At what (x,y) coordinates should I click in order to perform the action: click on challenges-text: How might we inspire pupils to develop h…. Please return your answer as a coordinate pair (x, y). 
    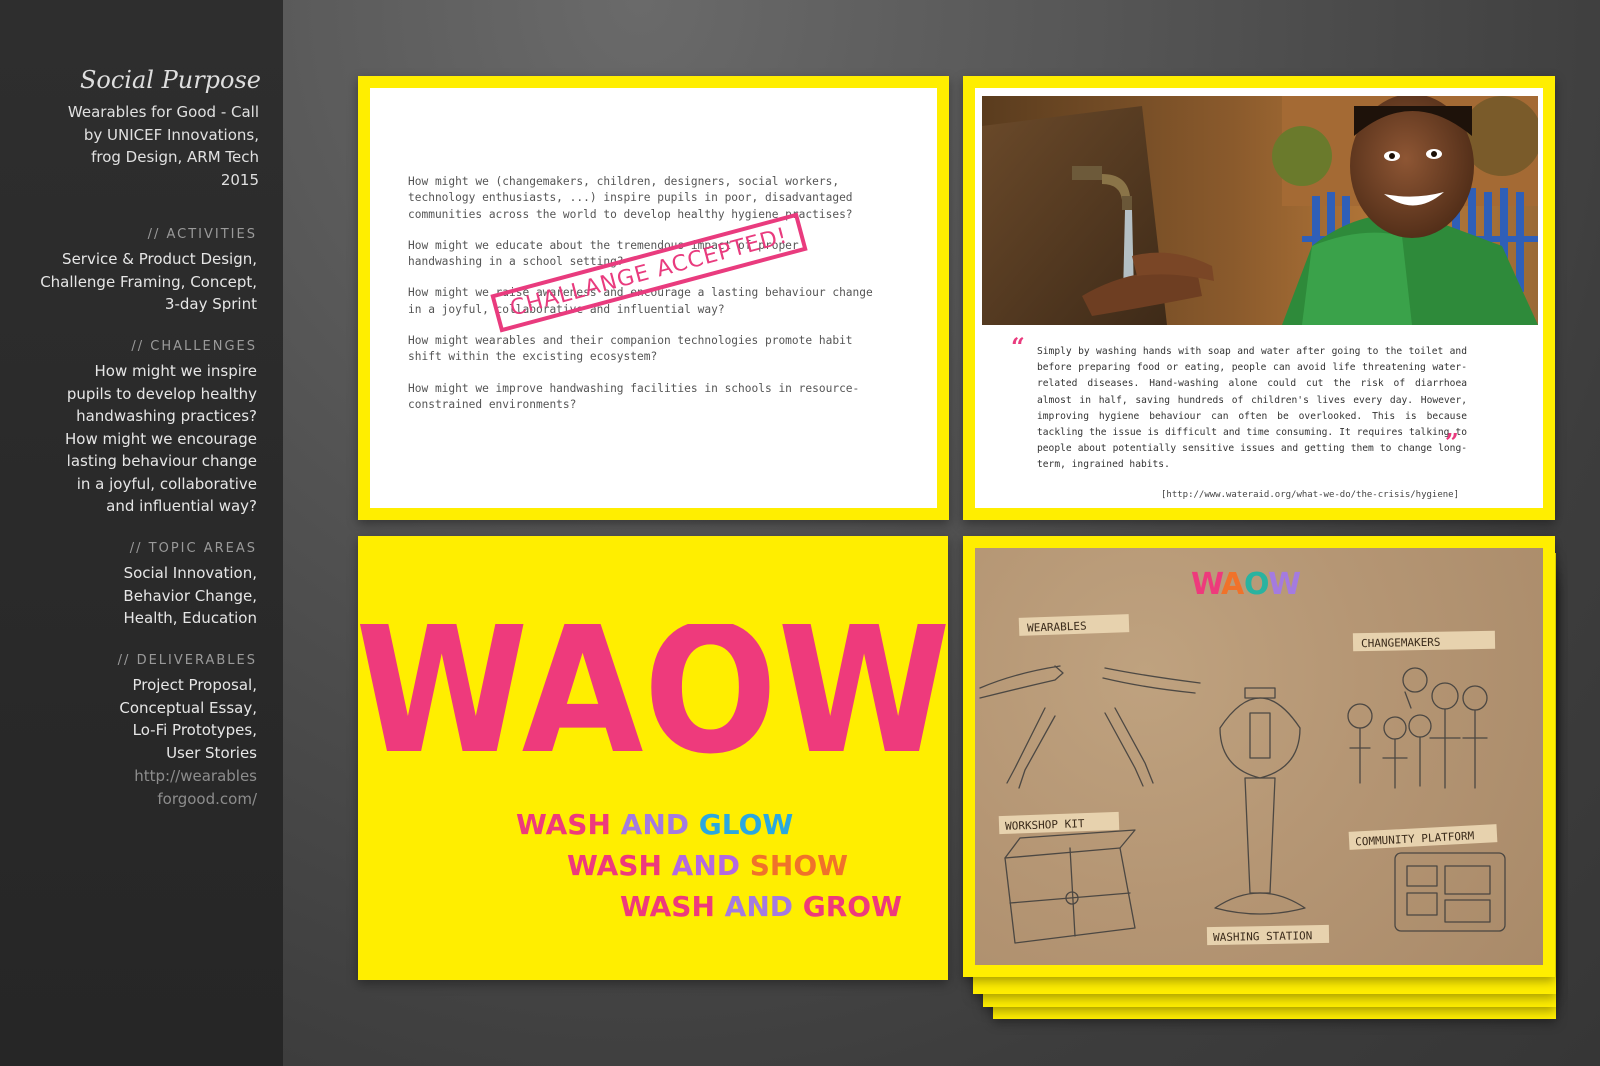
    Looking at the image, I should click on (132, 439).